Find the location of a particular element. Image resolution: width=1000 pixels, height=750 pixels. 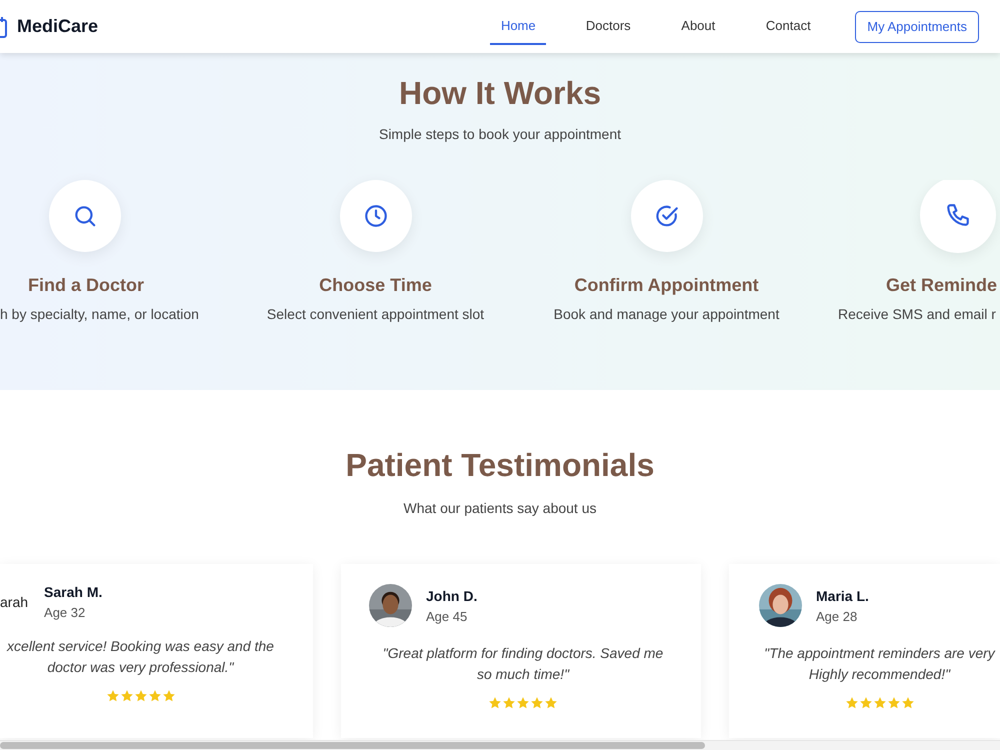

appointments-button: My Appointments is located at coordinates (917, 26).